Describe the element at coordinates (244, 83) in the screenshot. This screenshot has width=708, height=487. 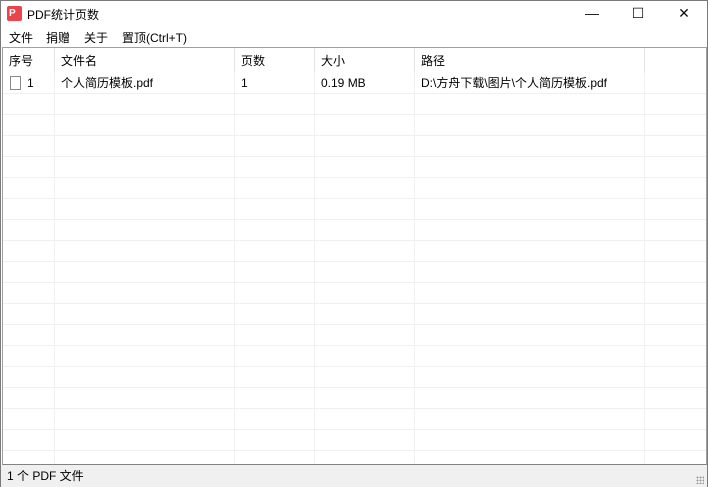
I see `cell-pages: 1` at that location.